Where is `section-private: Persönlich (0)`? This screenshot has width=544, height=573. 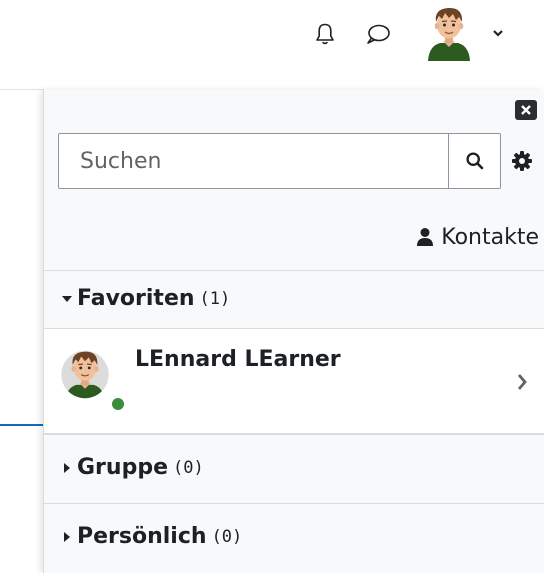
section-private: Persönlich (0) is located at coordinates (294, 538).